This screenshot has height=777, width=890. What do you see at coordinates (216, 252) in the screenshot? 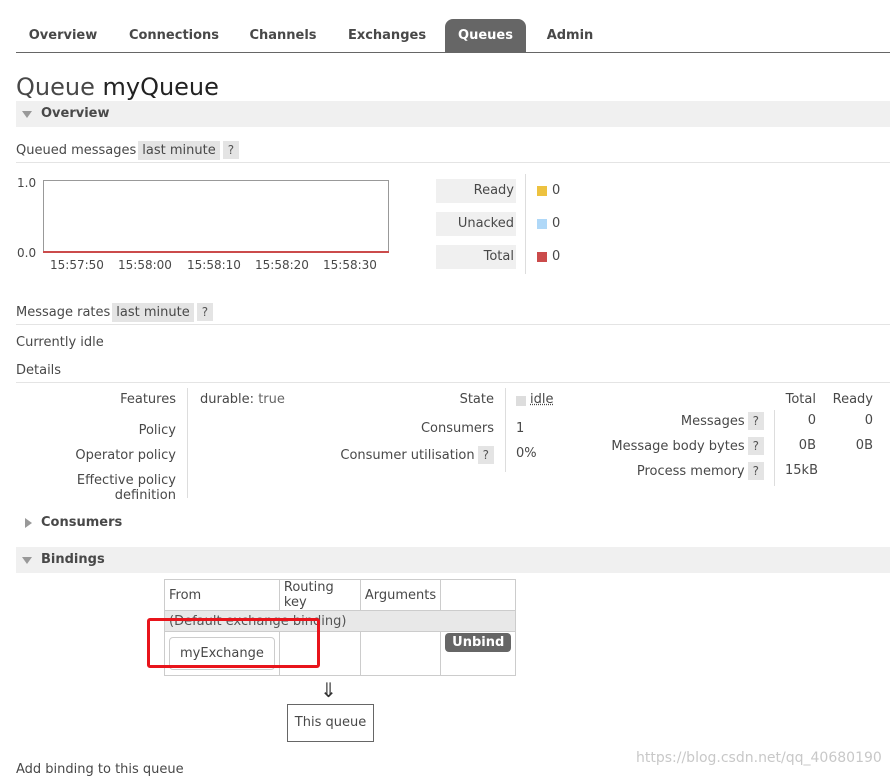
I see `total-series-line` at bounding box center [216, 252].